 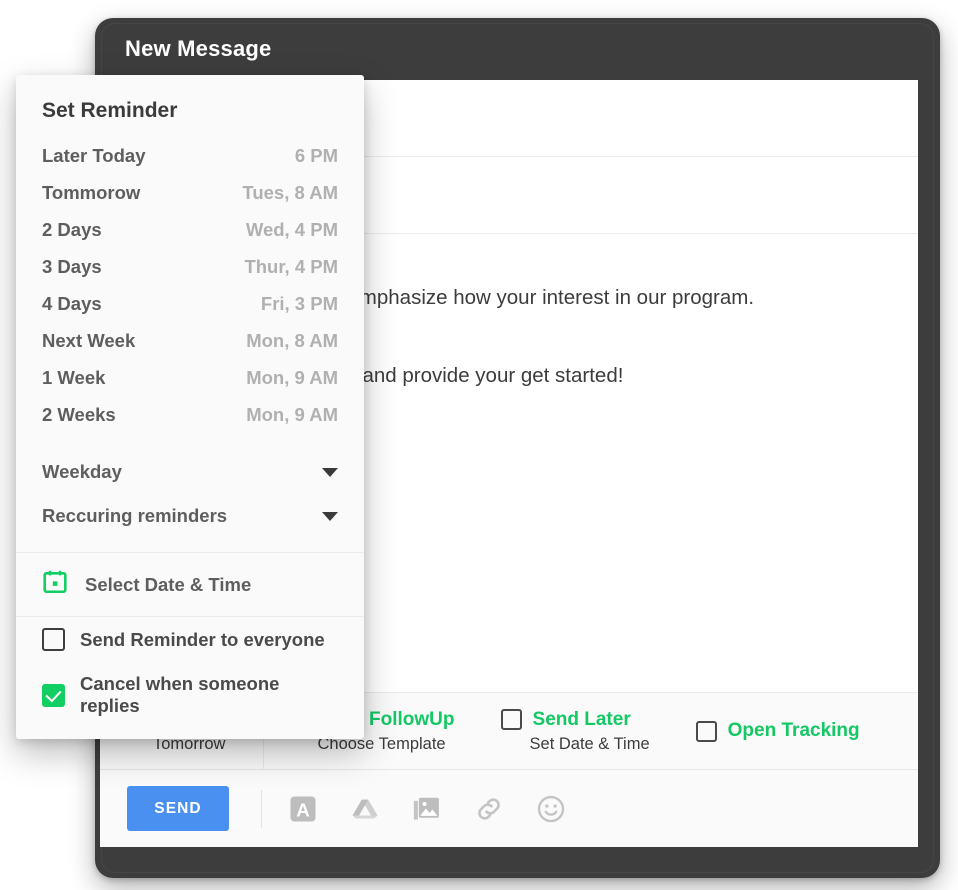 I want to click on preset-value: Tues, 8 AM, so click(x=290, y=192).